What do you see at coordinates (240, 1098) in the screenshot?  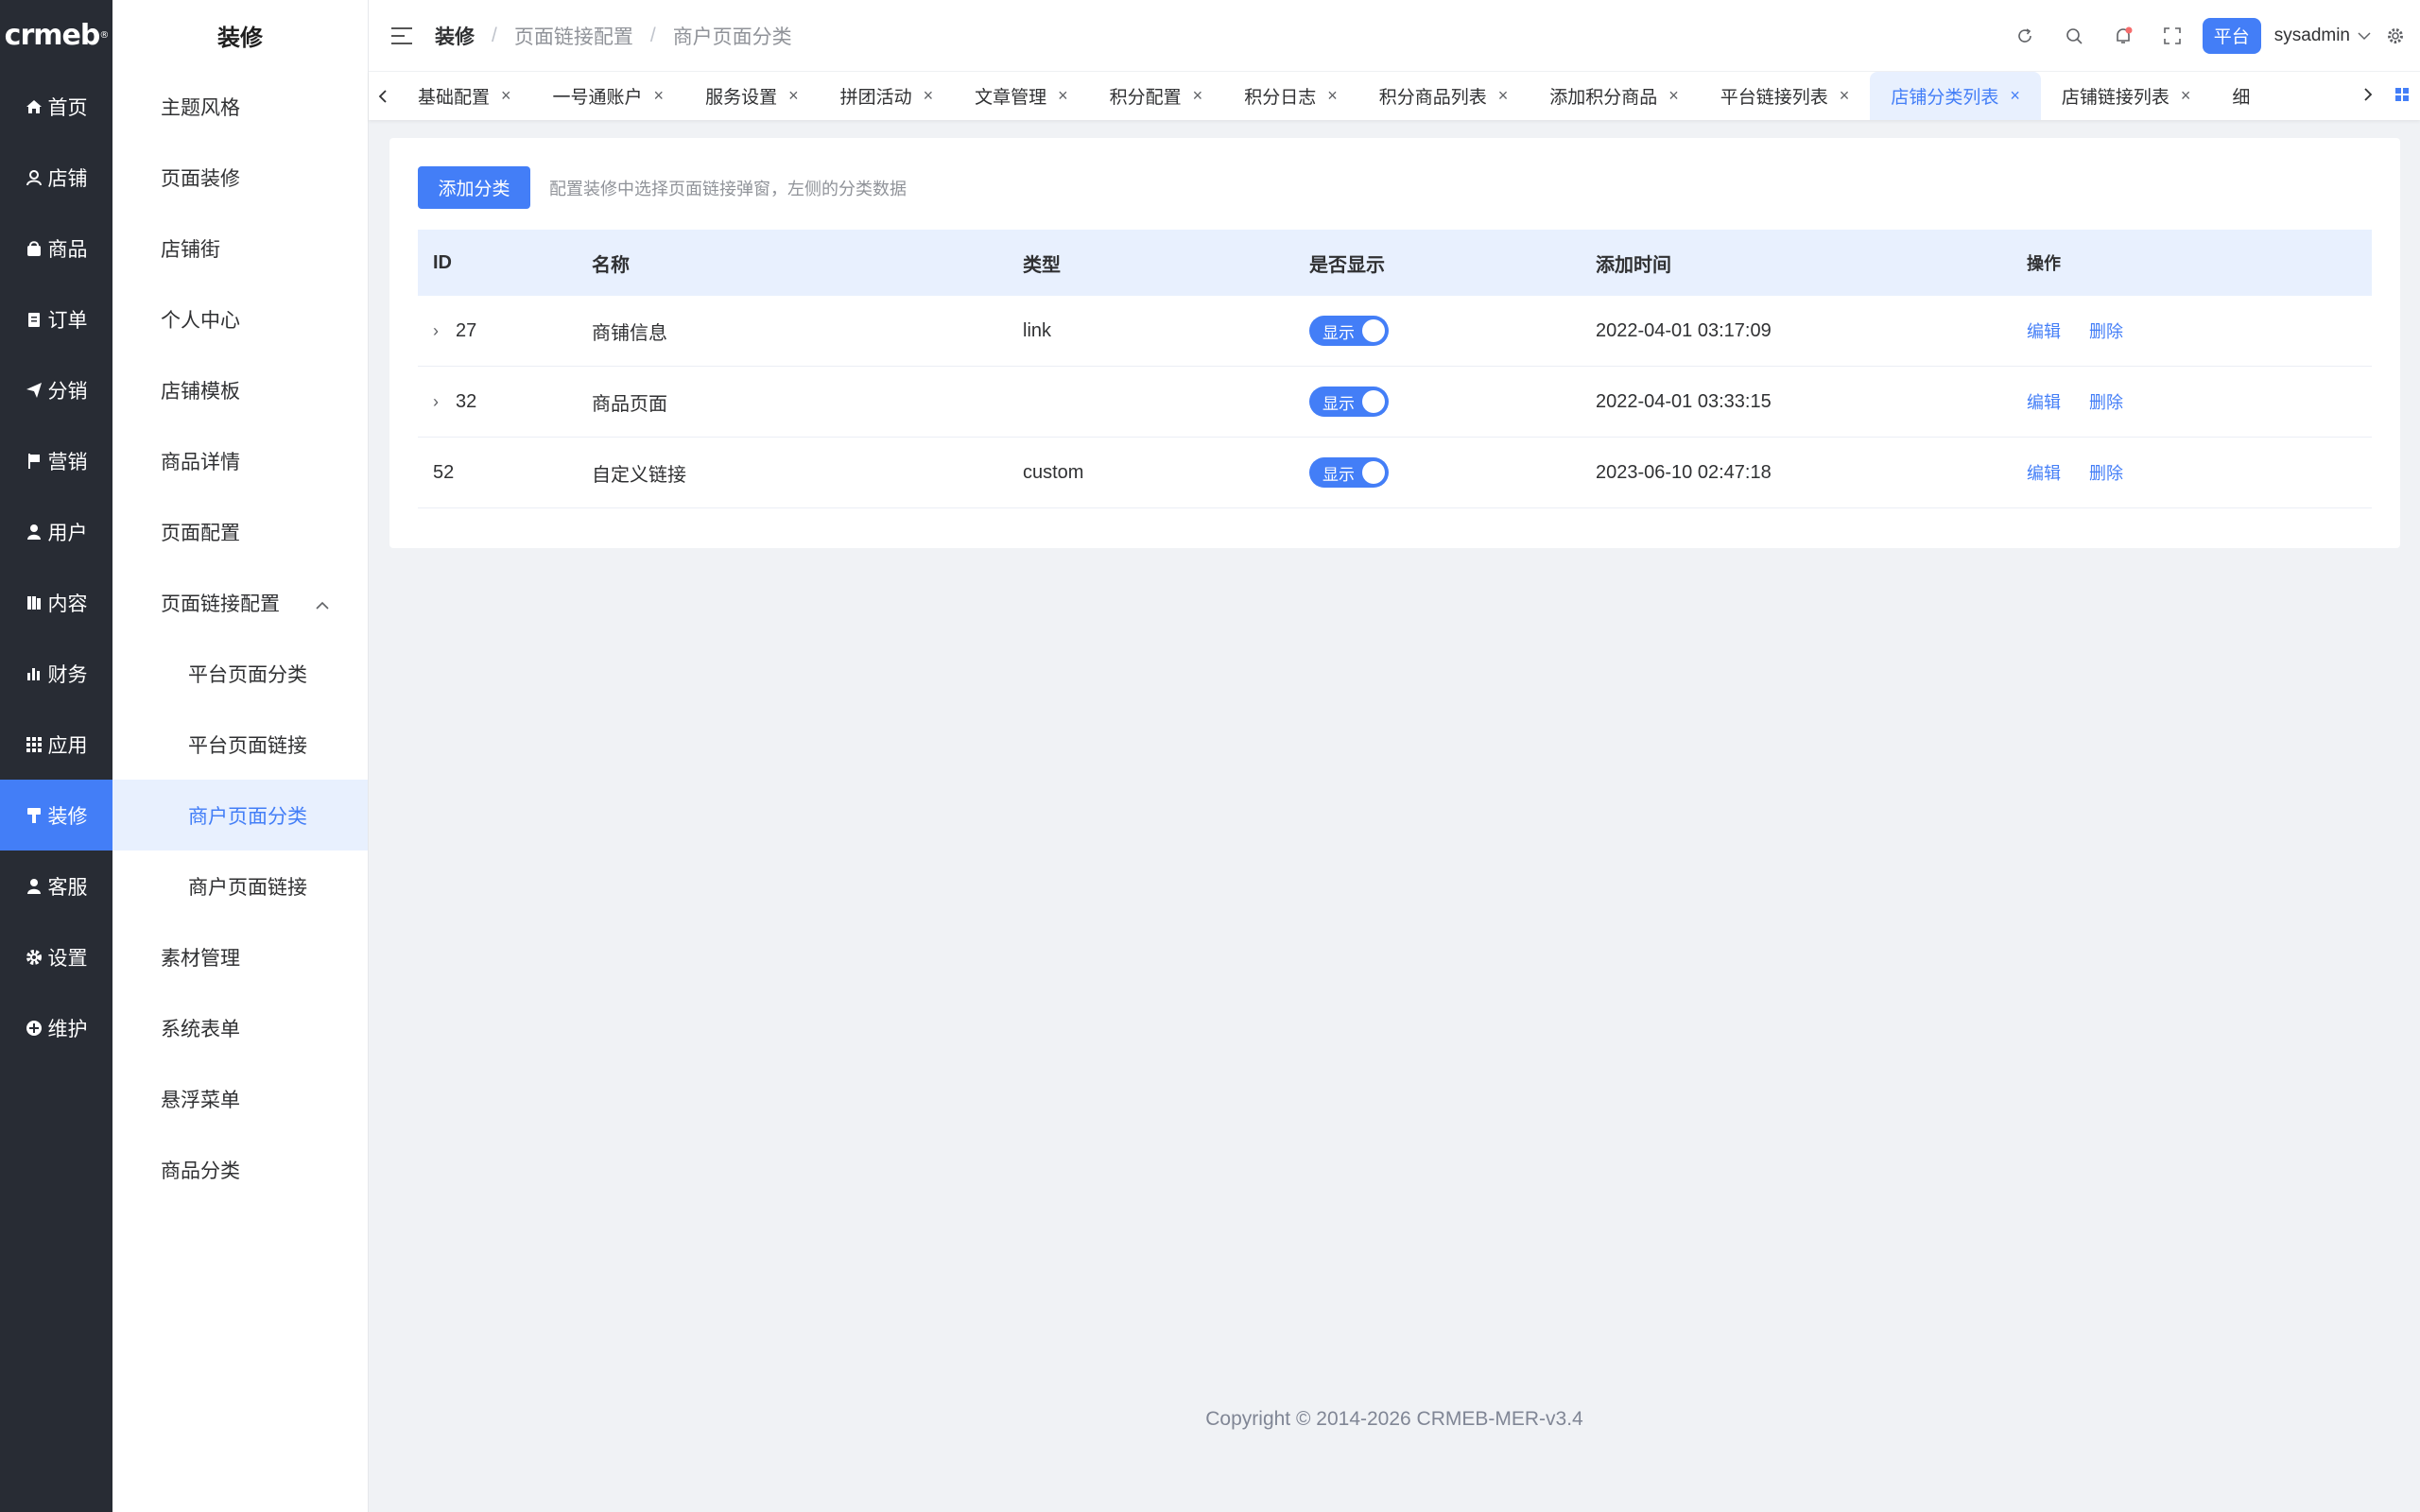 I see `sub-item-float-menu: 悬浮菜单` at bounding box center [240, 1098].